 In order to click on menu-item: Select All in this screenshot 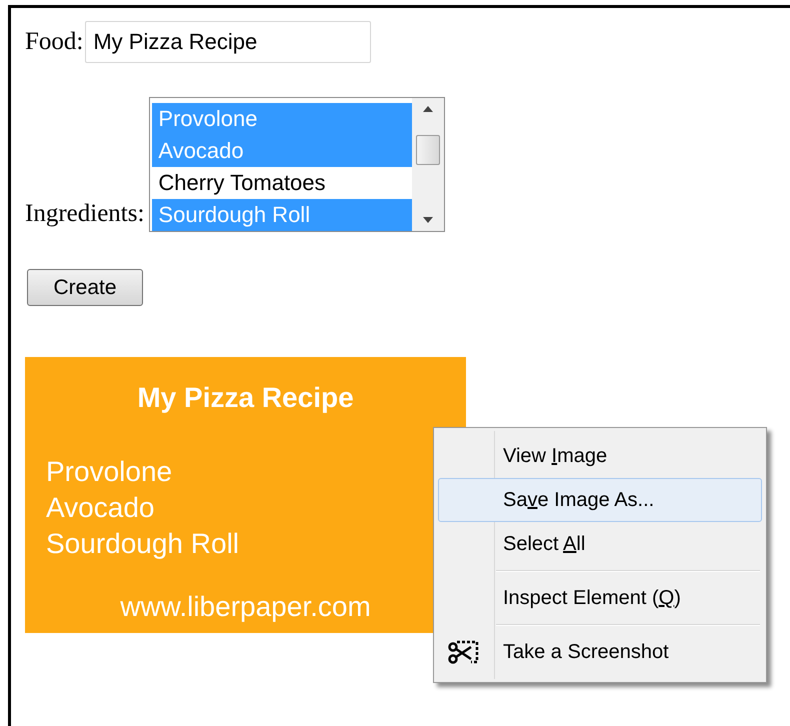, I will do `click(600, 544)`.